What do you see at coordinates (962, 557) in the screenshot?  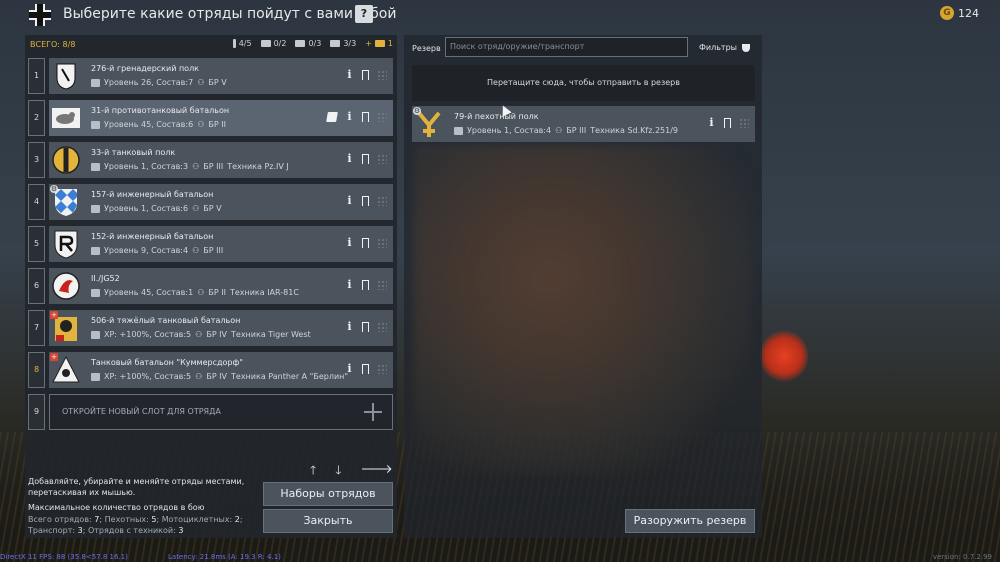 I see `version-readout: version: 0.7.2.99` at bounding box center [962, 557].